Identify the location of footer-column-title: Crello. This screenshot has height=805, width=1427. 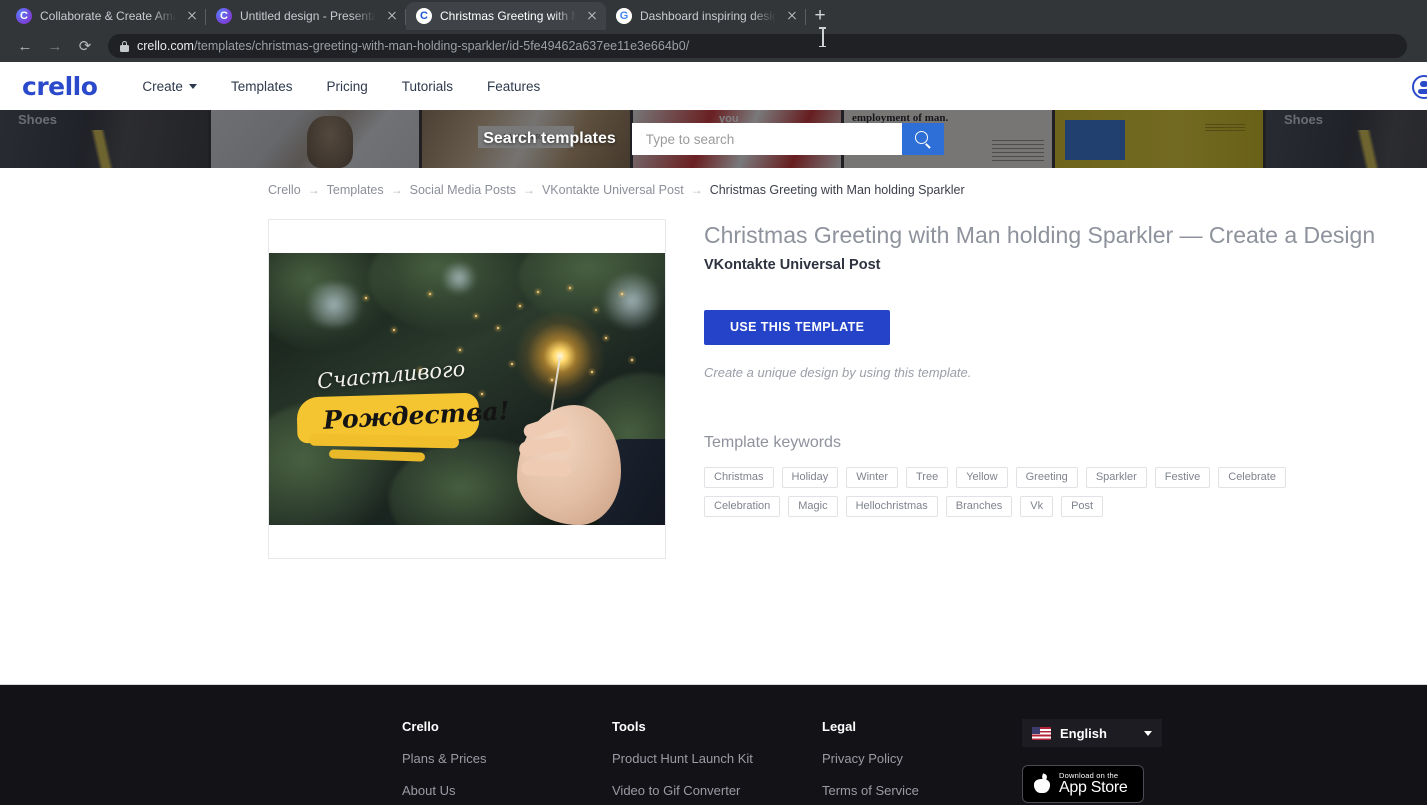
(420, 726).